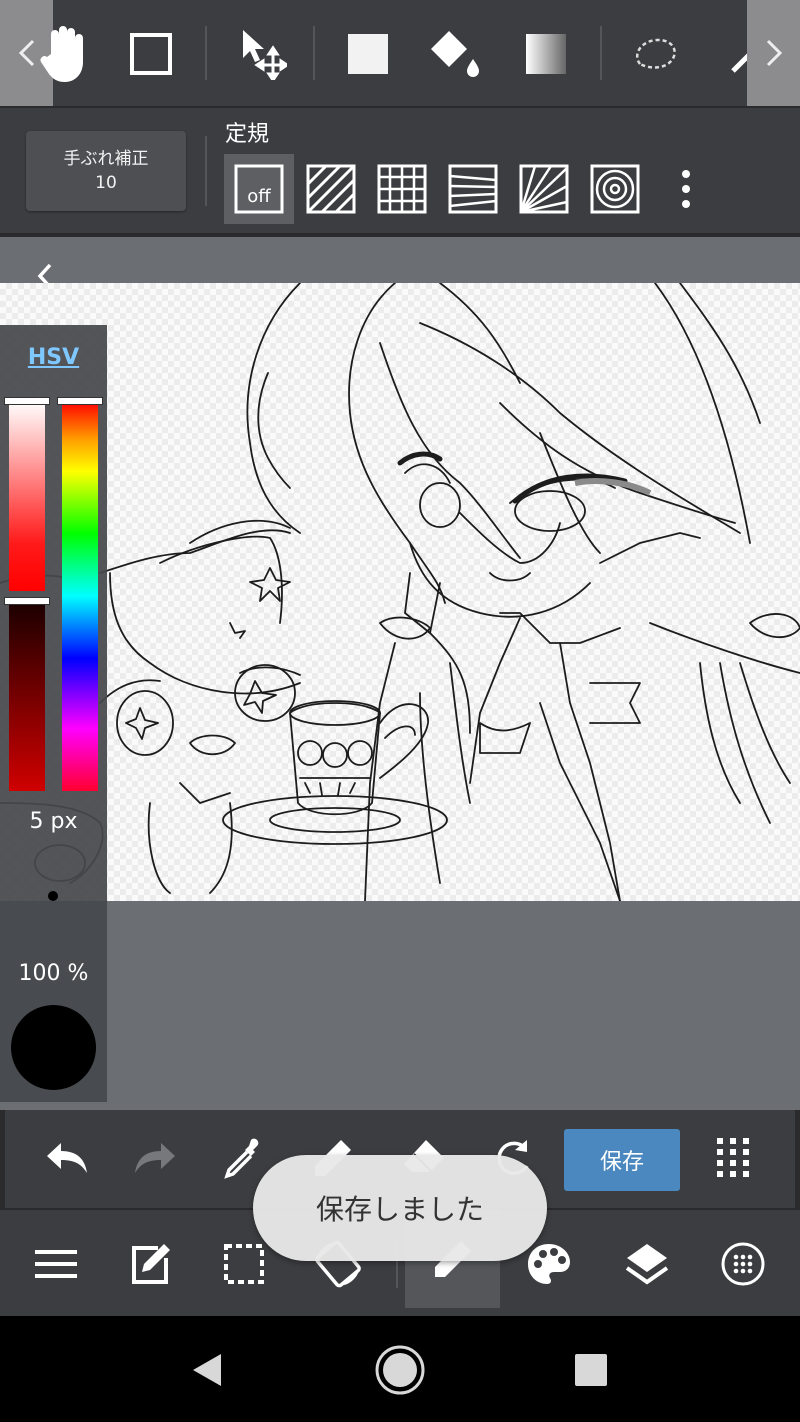 Image resolution: width=800 pixels, height=1422 pixels. I want to click on home-circle-icon, so click(400, 1370).